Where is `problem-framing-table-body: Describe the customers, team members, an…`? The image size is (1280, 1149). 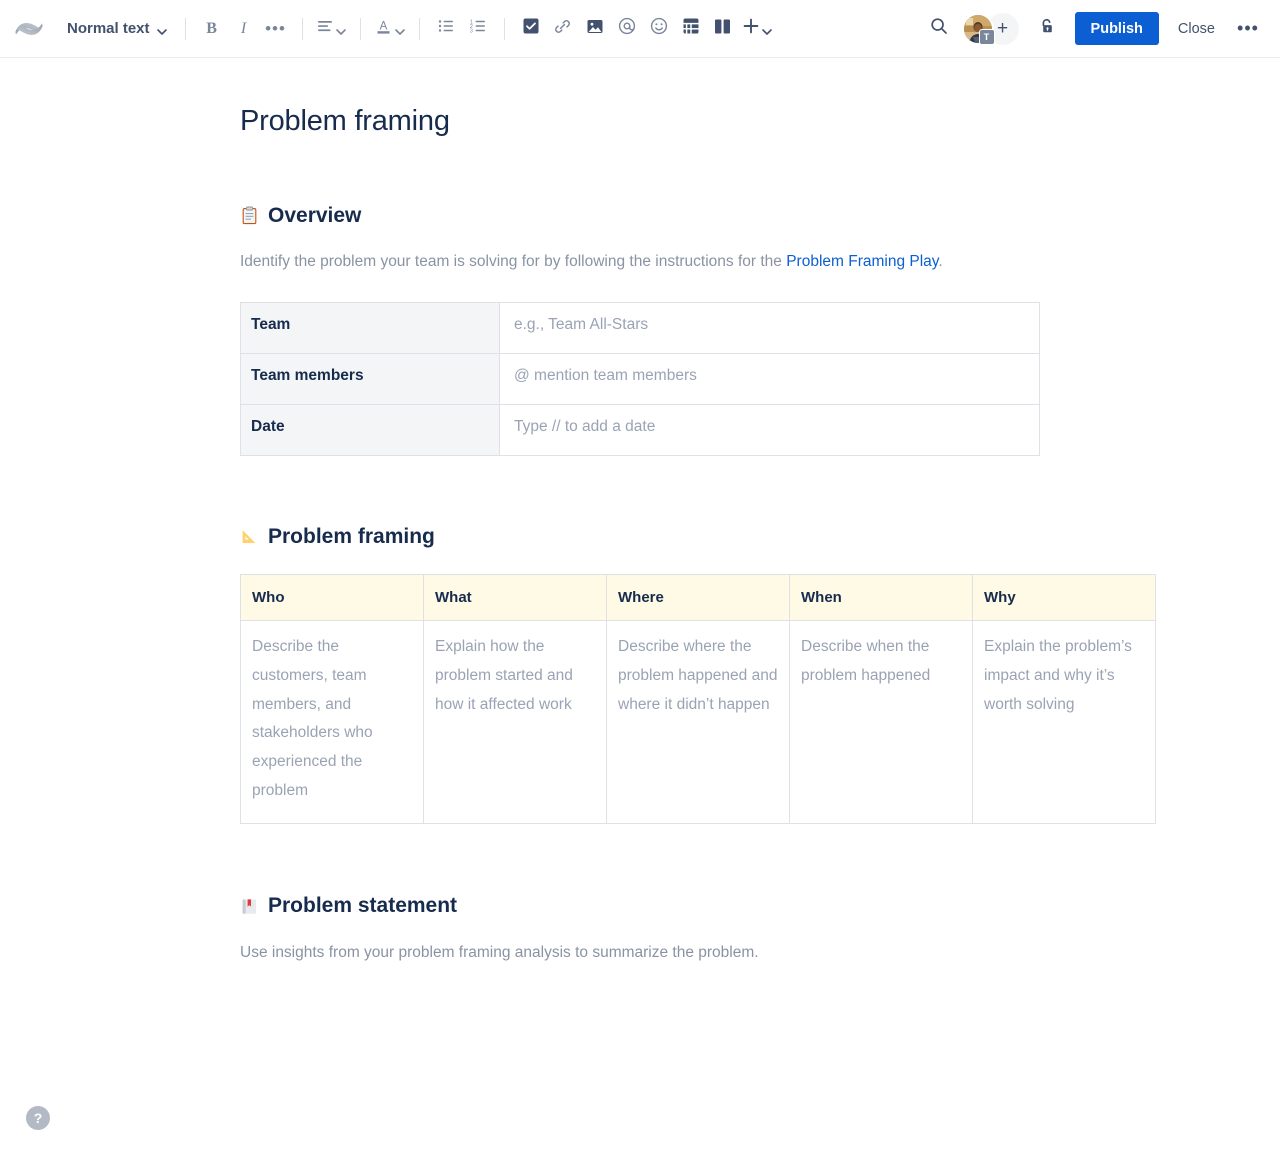 problem-framing-table-body: Describe the customers, team members, an… is located at coordinates (698, 722).